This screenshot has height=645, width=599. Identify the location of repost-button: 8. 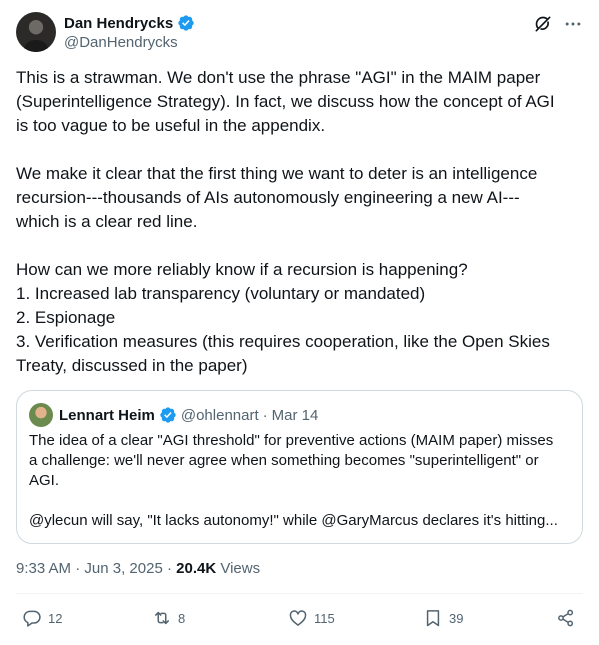
(168, 618).